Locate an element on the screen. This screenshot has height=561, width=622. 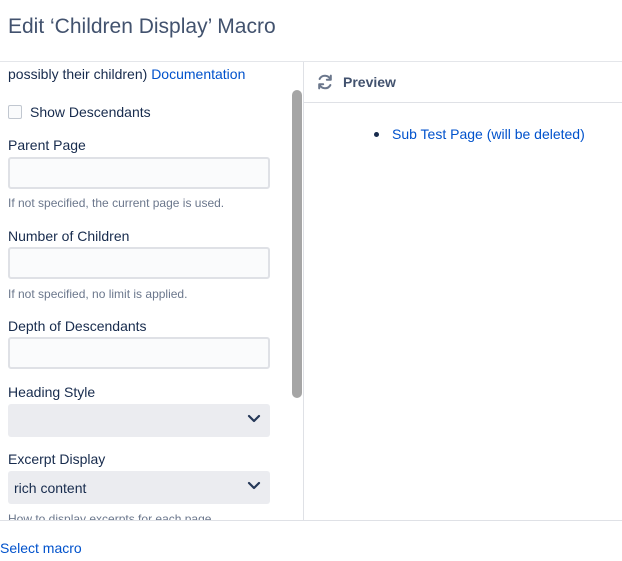
depth-of-descendants-label: Depth of Descendants is located at coordinates (77, 326).